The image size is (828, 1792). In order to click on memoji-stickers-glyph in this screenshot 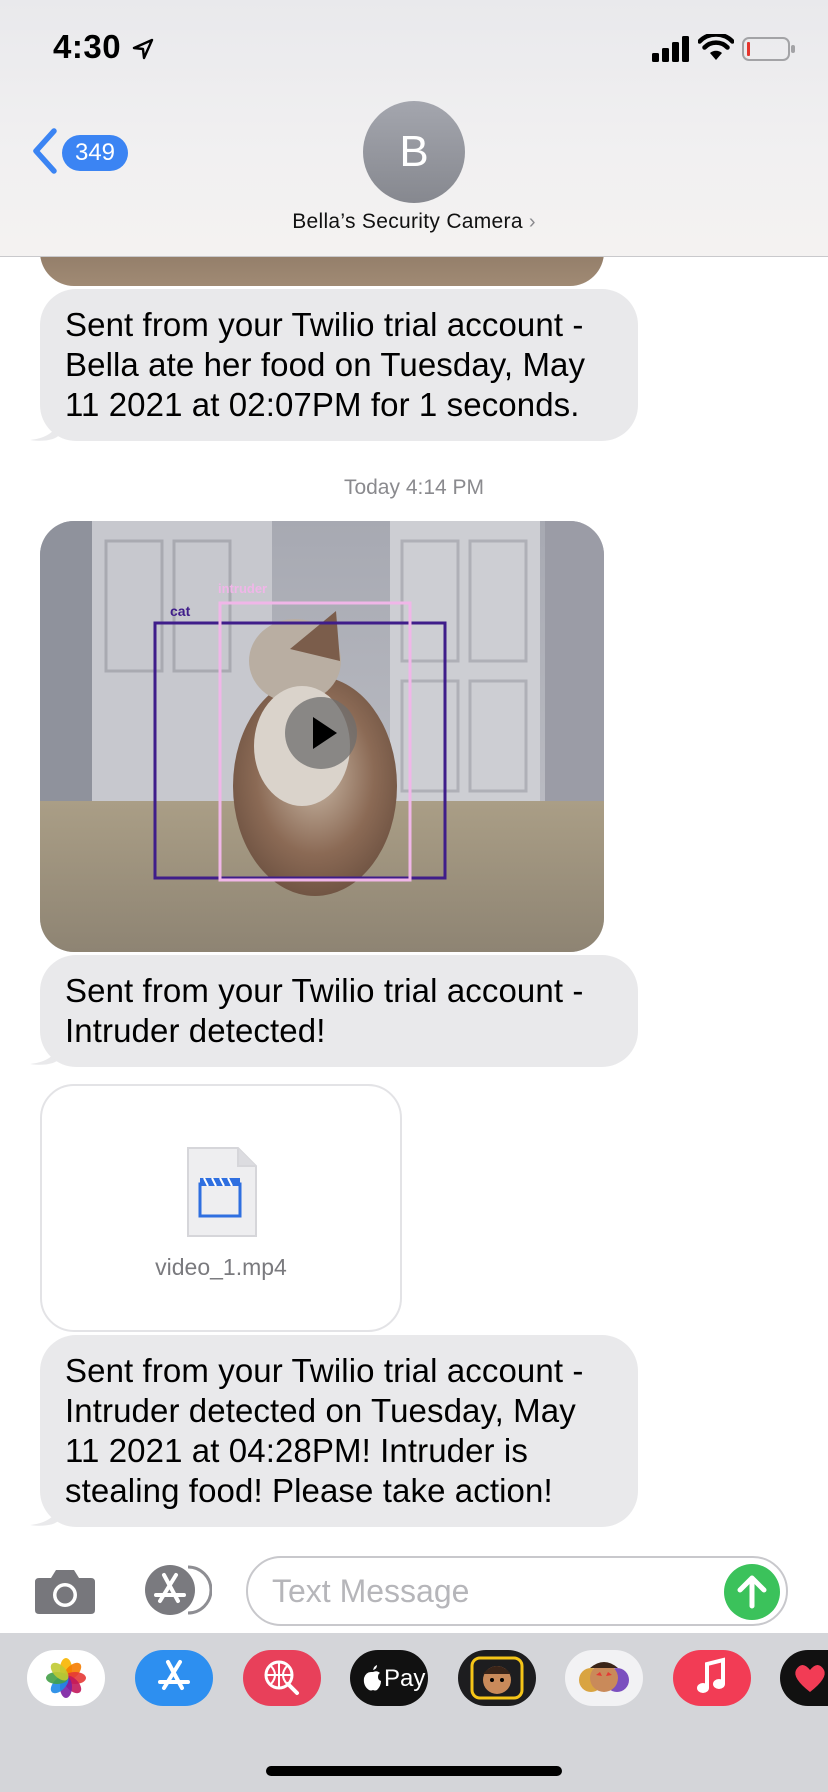, I will do `click(604, 1677)`.